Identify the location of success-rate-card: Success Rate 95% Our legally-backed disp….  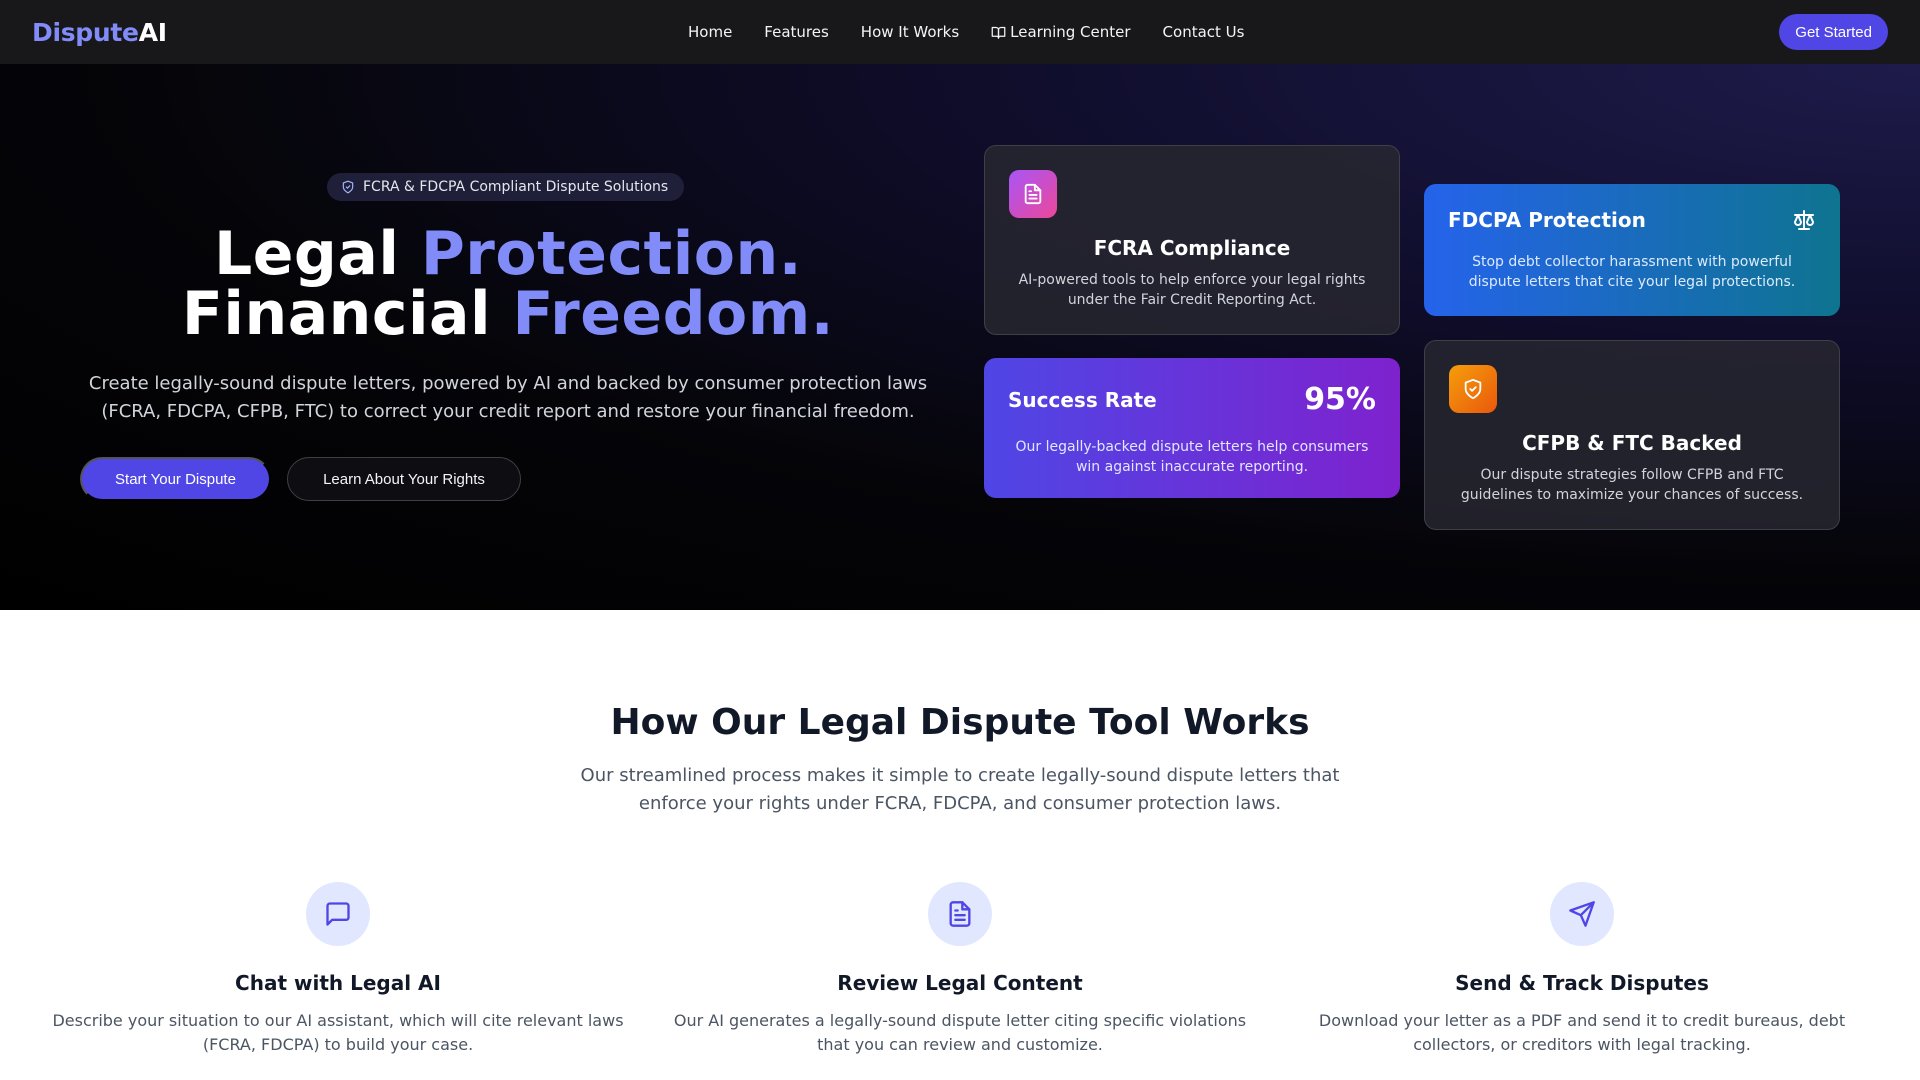
(1192, 428).